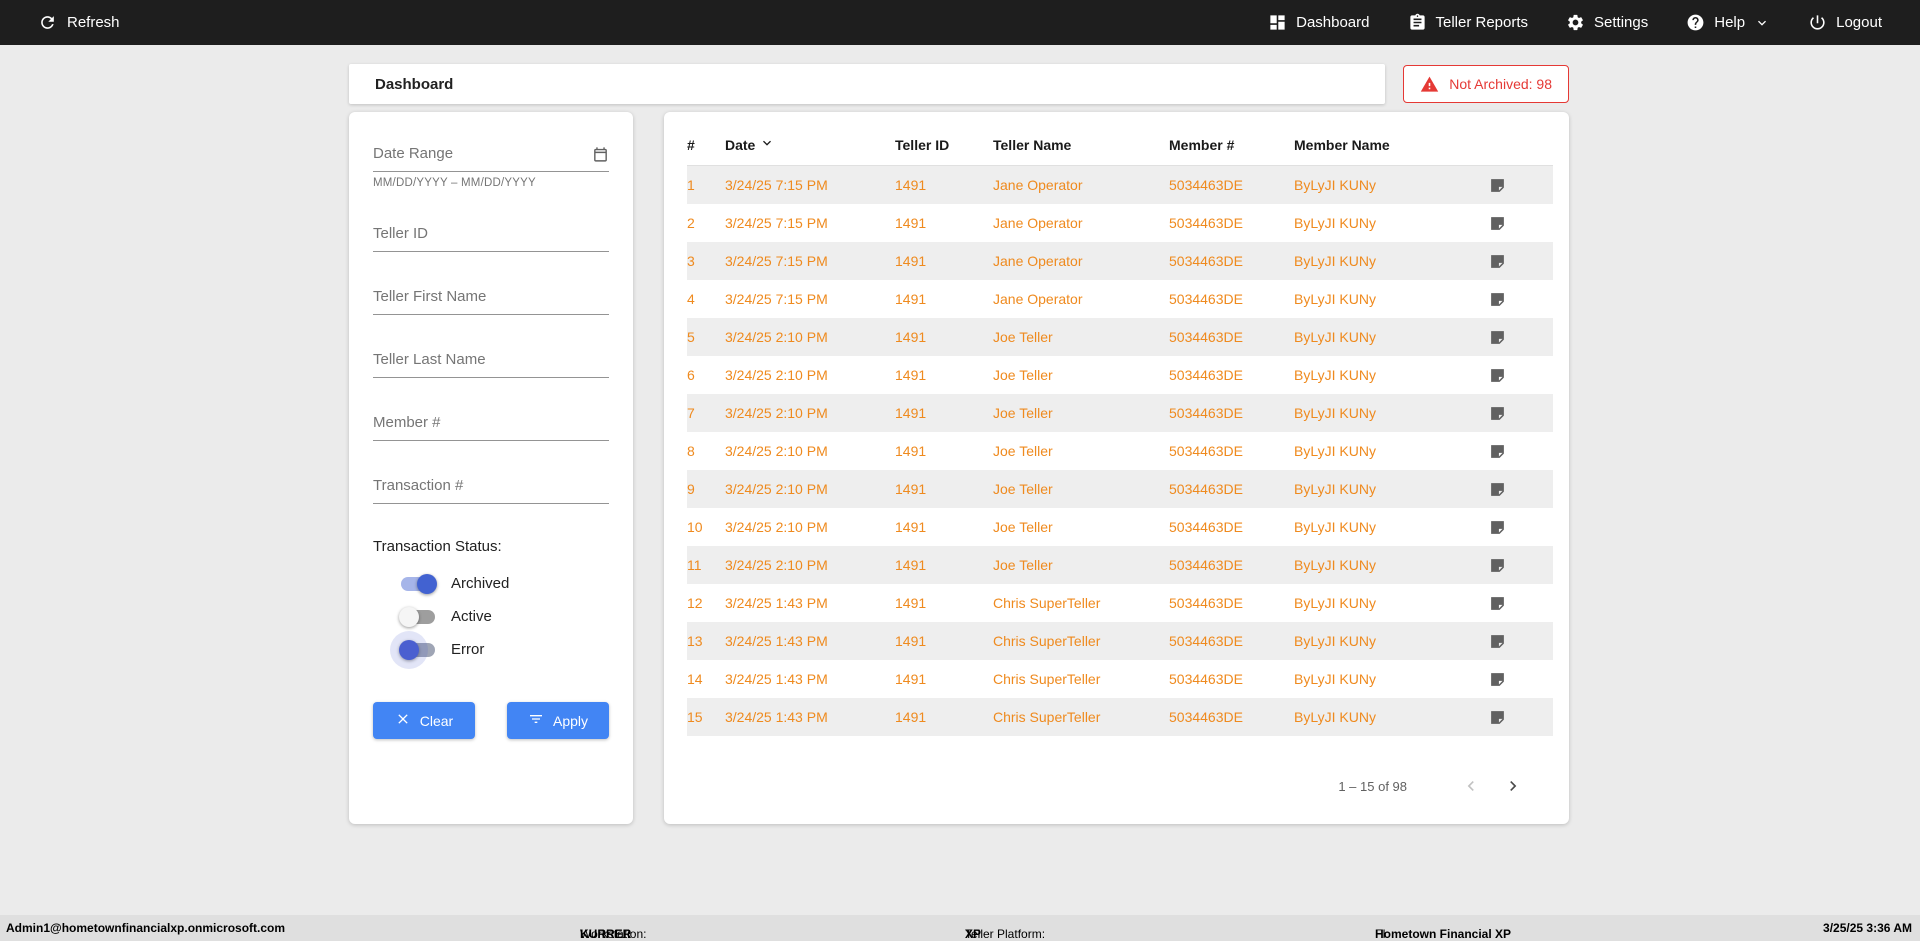 This screenshot has height=941, width=1920. What do you see at coordinates (1762, 23) in the screenshot?
I see `chevron-down-icon` at bounding box center [1762, 23].